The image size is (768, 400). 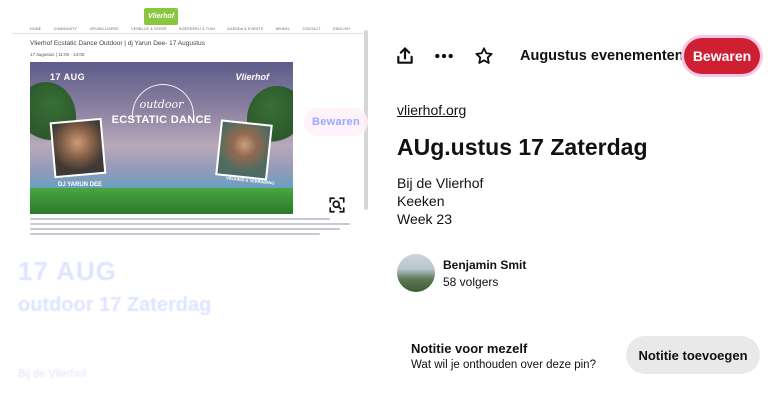 I want to click on dj-name-left: DJ YARUN DEE, so click(x=80, y=185).